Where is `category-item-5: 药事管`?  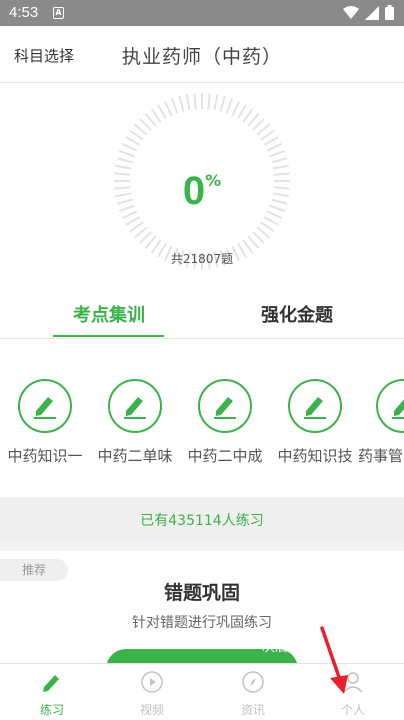 category-item-5: 药事管 is located at coordinates (381, 422).